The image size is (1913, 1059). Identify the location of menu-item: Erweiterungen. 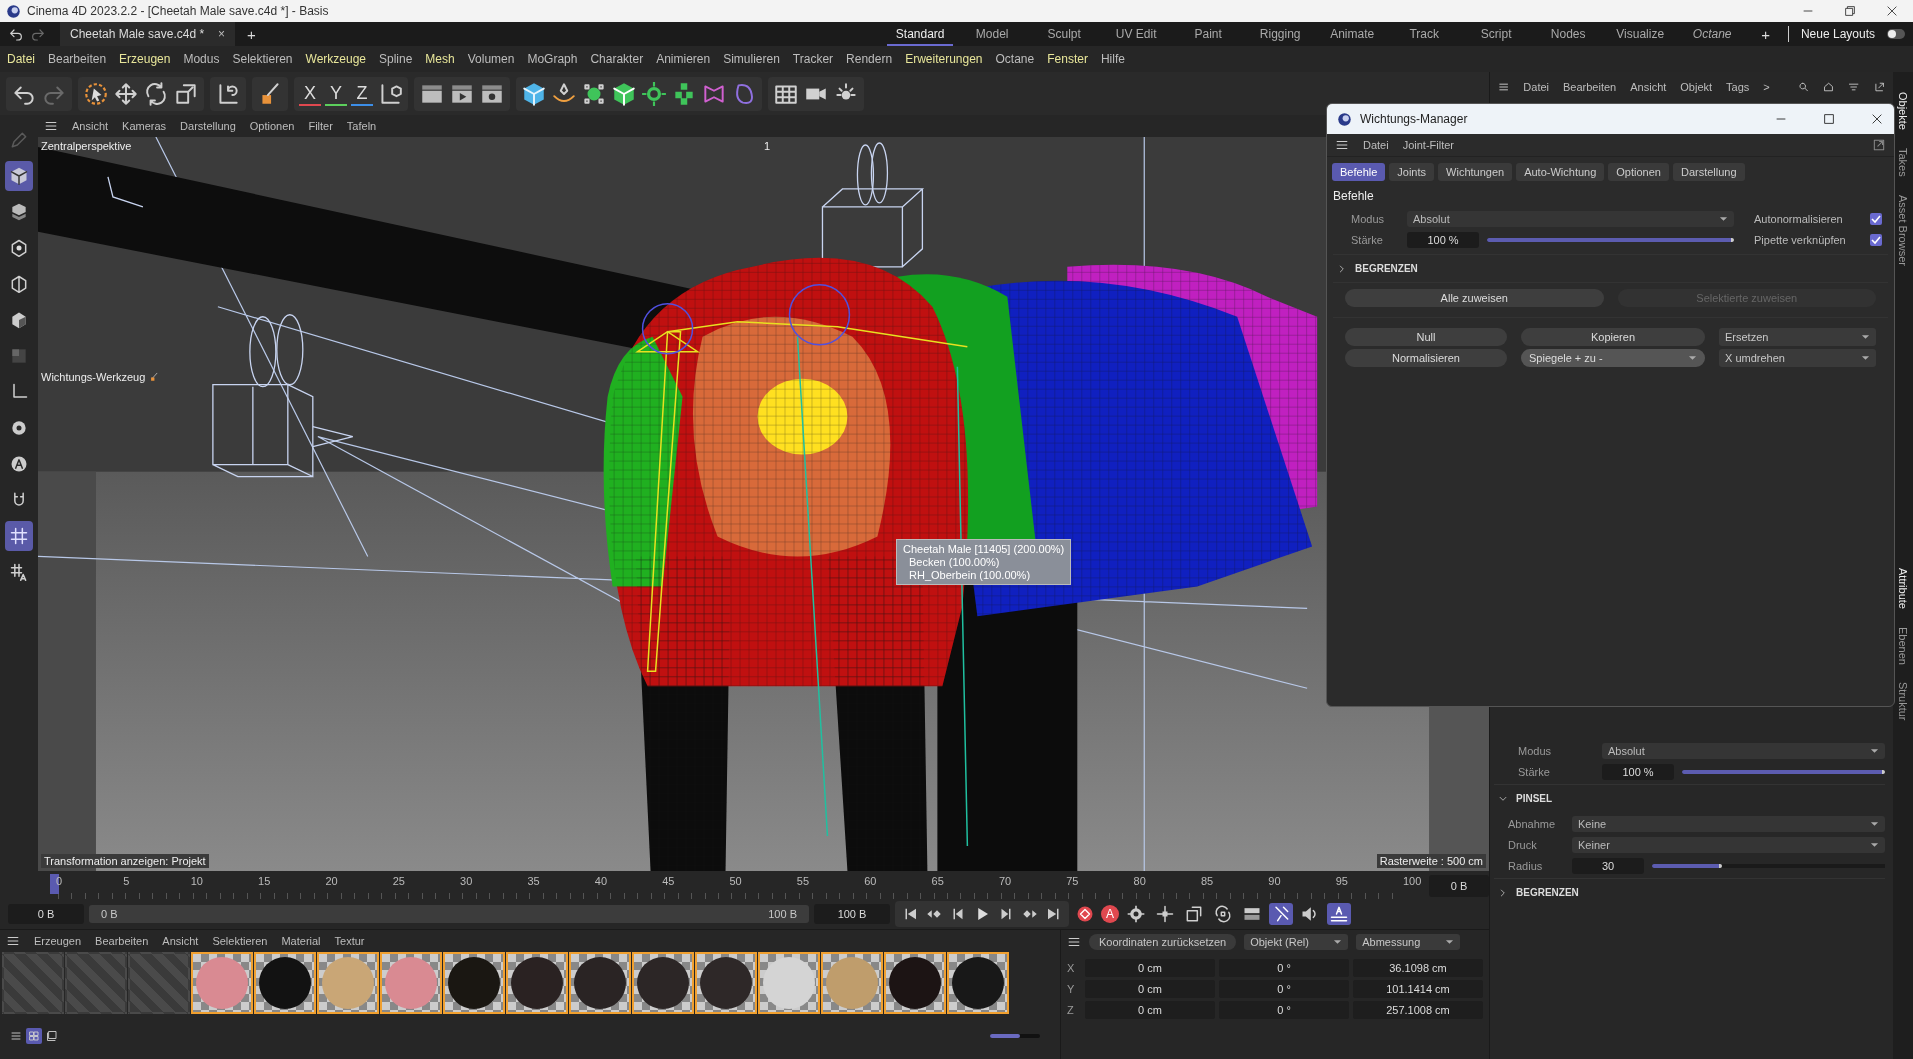
(944, 59).